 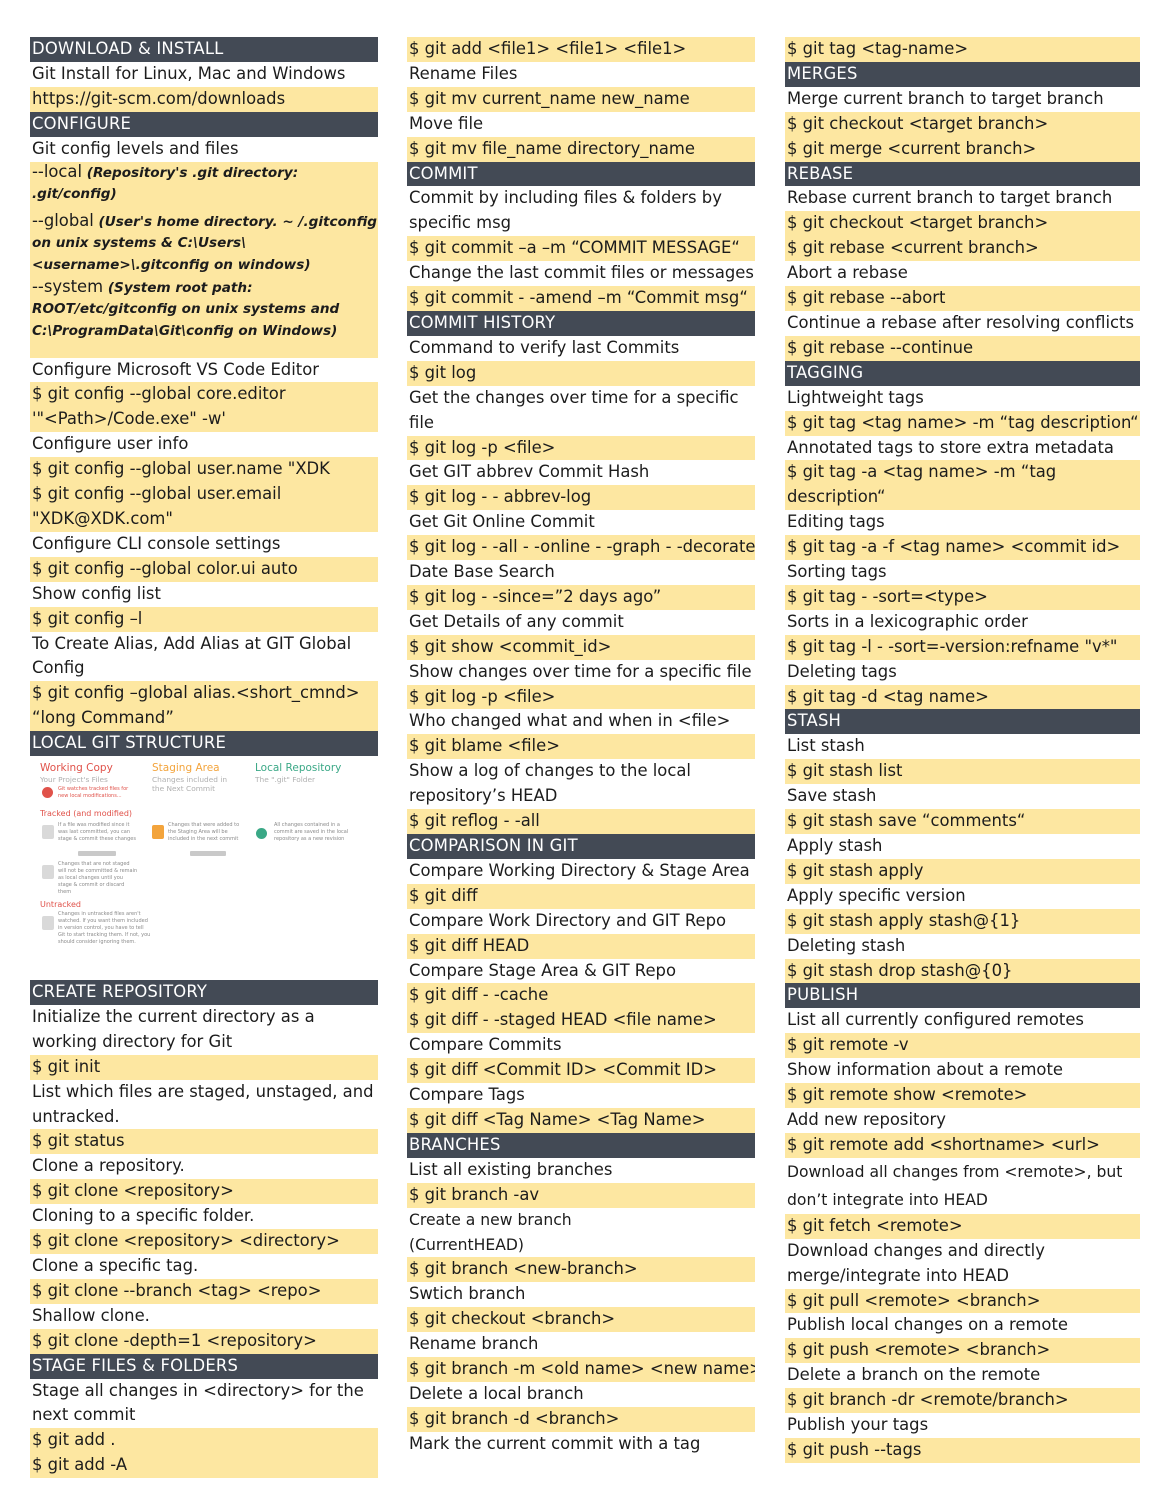 I want to click on command-line: $ git branch -d <branch>, so click(x=581, y=1419).